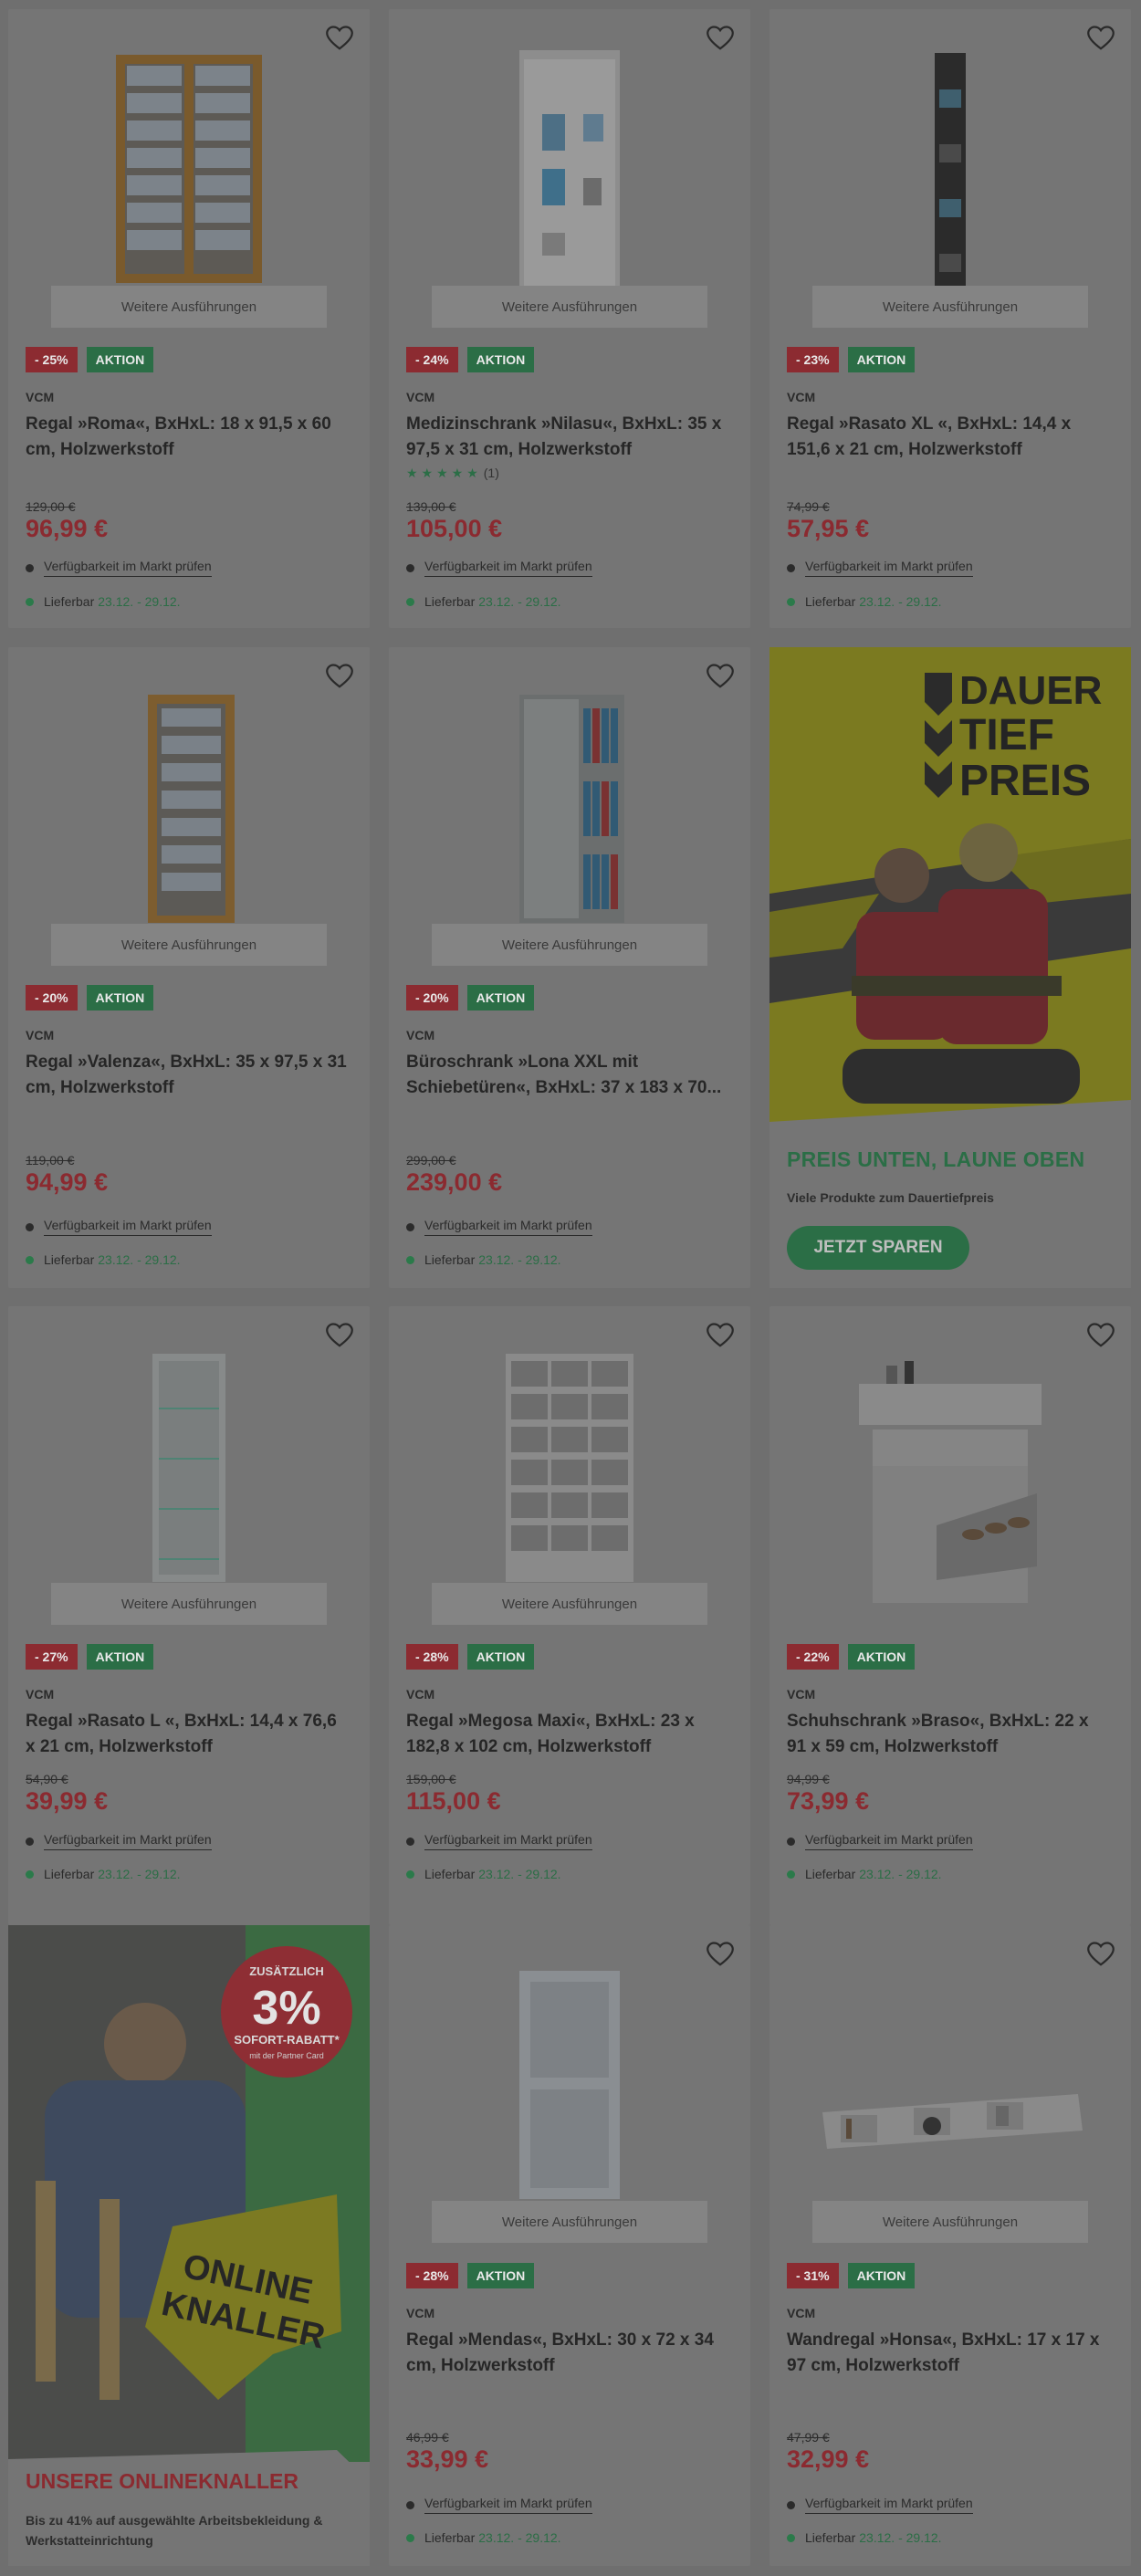 This screenshot has width=1141, height=2576. I want to click on current-price: 94,99 €, so click(67, 1182).